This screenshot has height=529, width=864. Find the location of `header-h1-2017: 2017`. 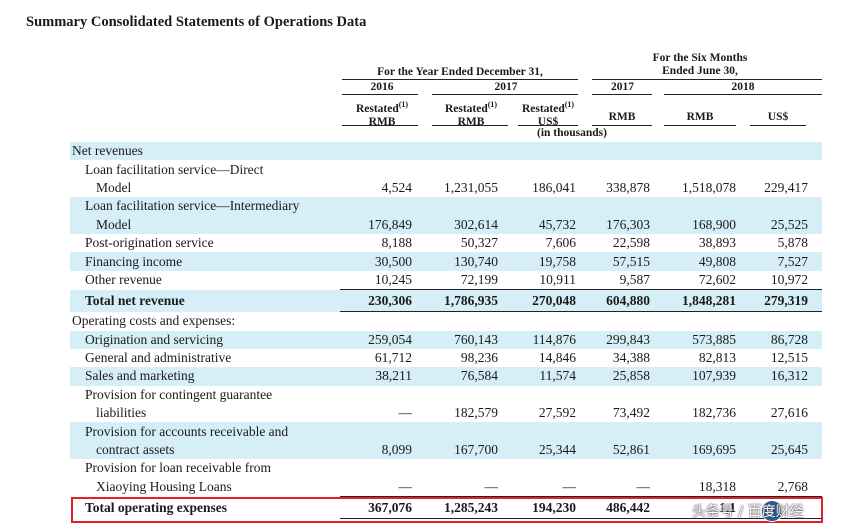

header-h1-2017: 2017 is located at coordinates (622, 87).